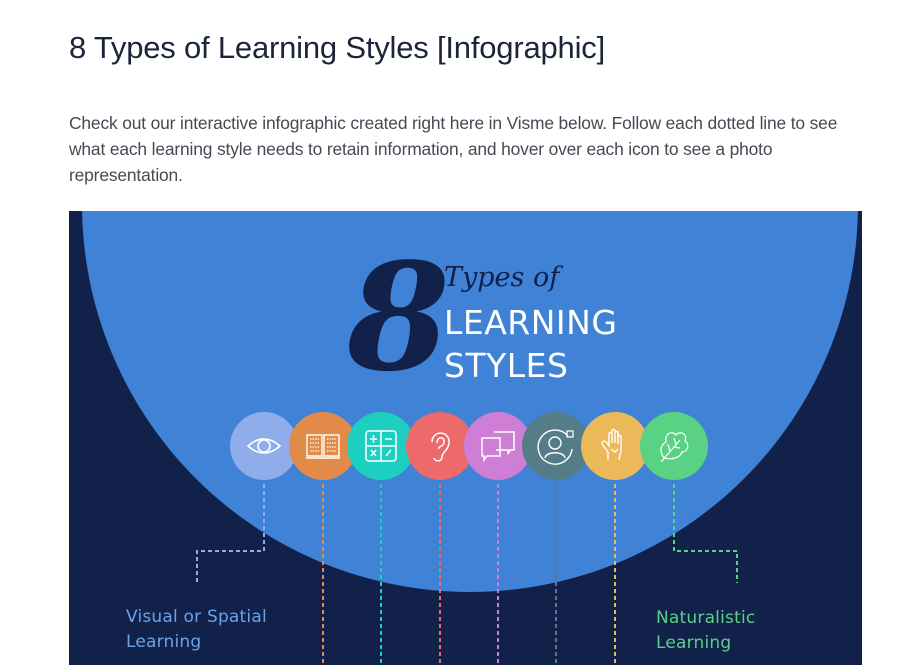 The image size is (924, 665). I want to click on label-naturalistic-line2: Learning, so click(694, 643).